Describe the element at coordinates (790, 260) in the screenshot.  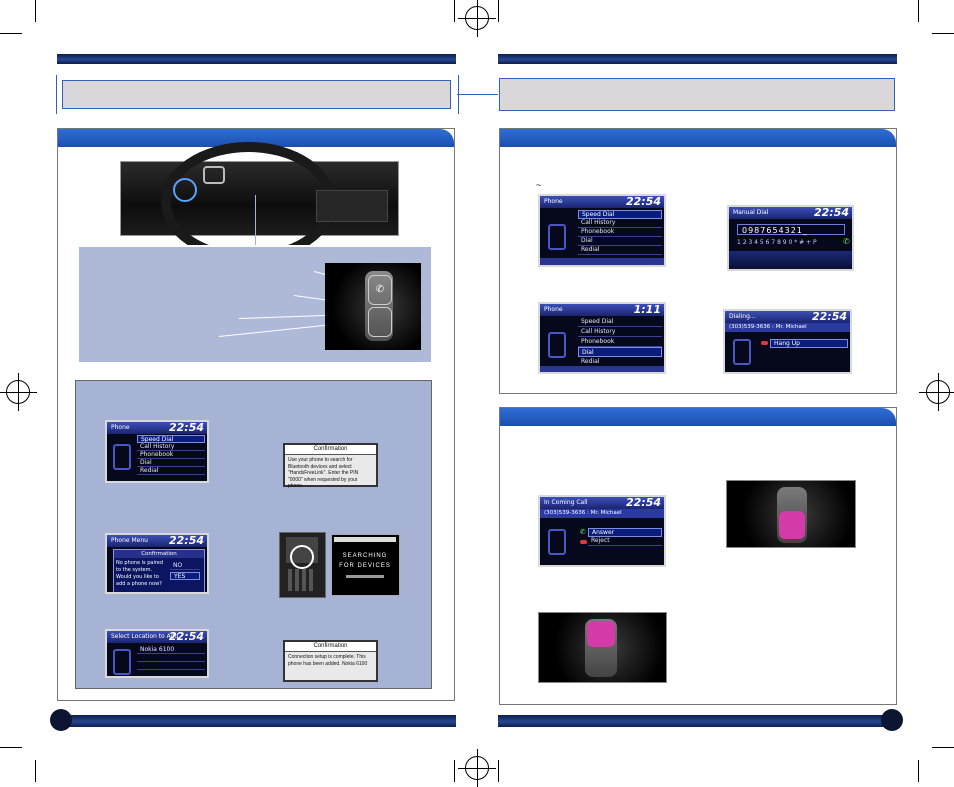
I see `keypad-shading` at that location.